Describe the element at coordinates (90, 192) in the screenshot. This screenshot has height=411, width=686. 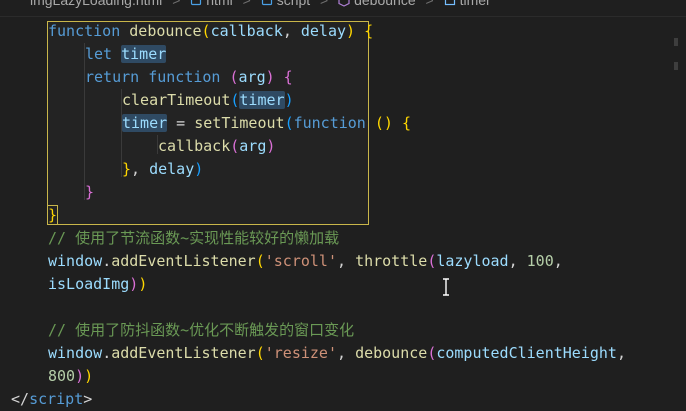
I see `code-line-8: }` at that location.